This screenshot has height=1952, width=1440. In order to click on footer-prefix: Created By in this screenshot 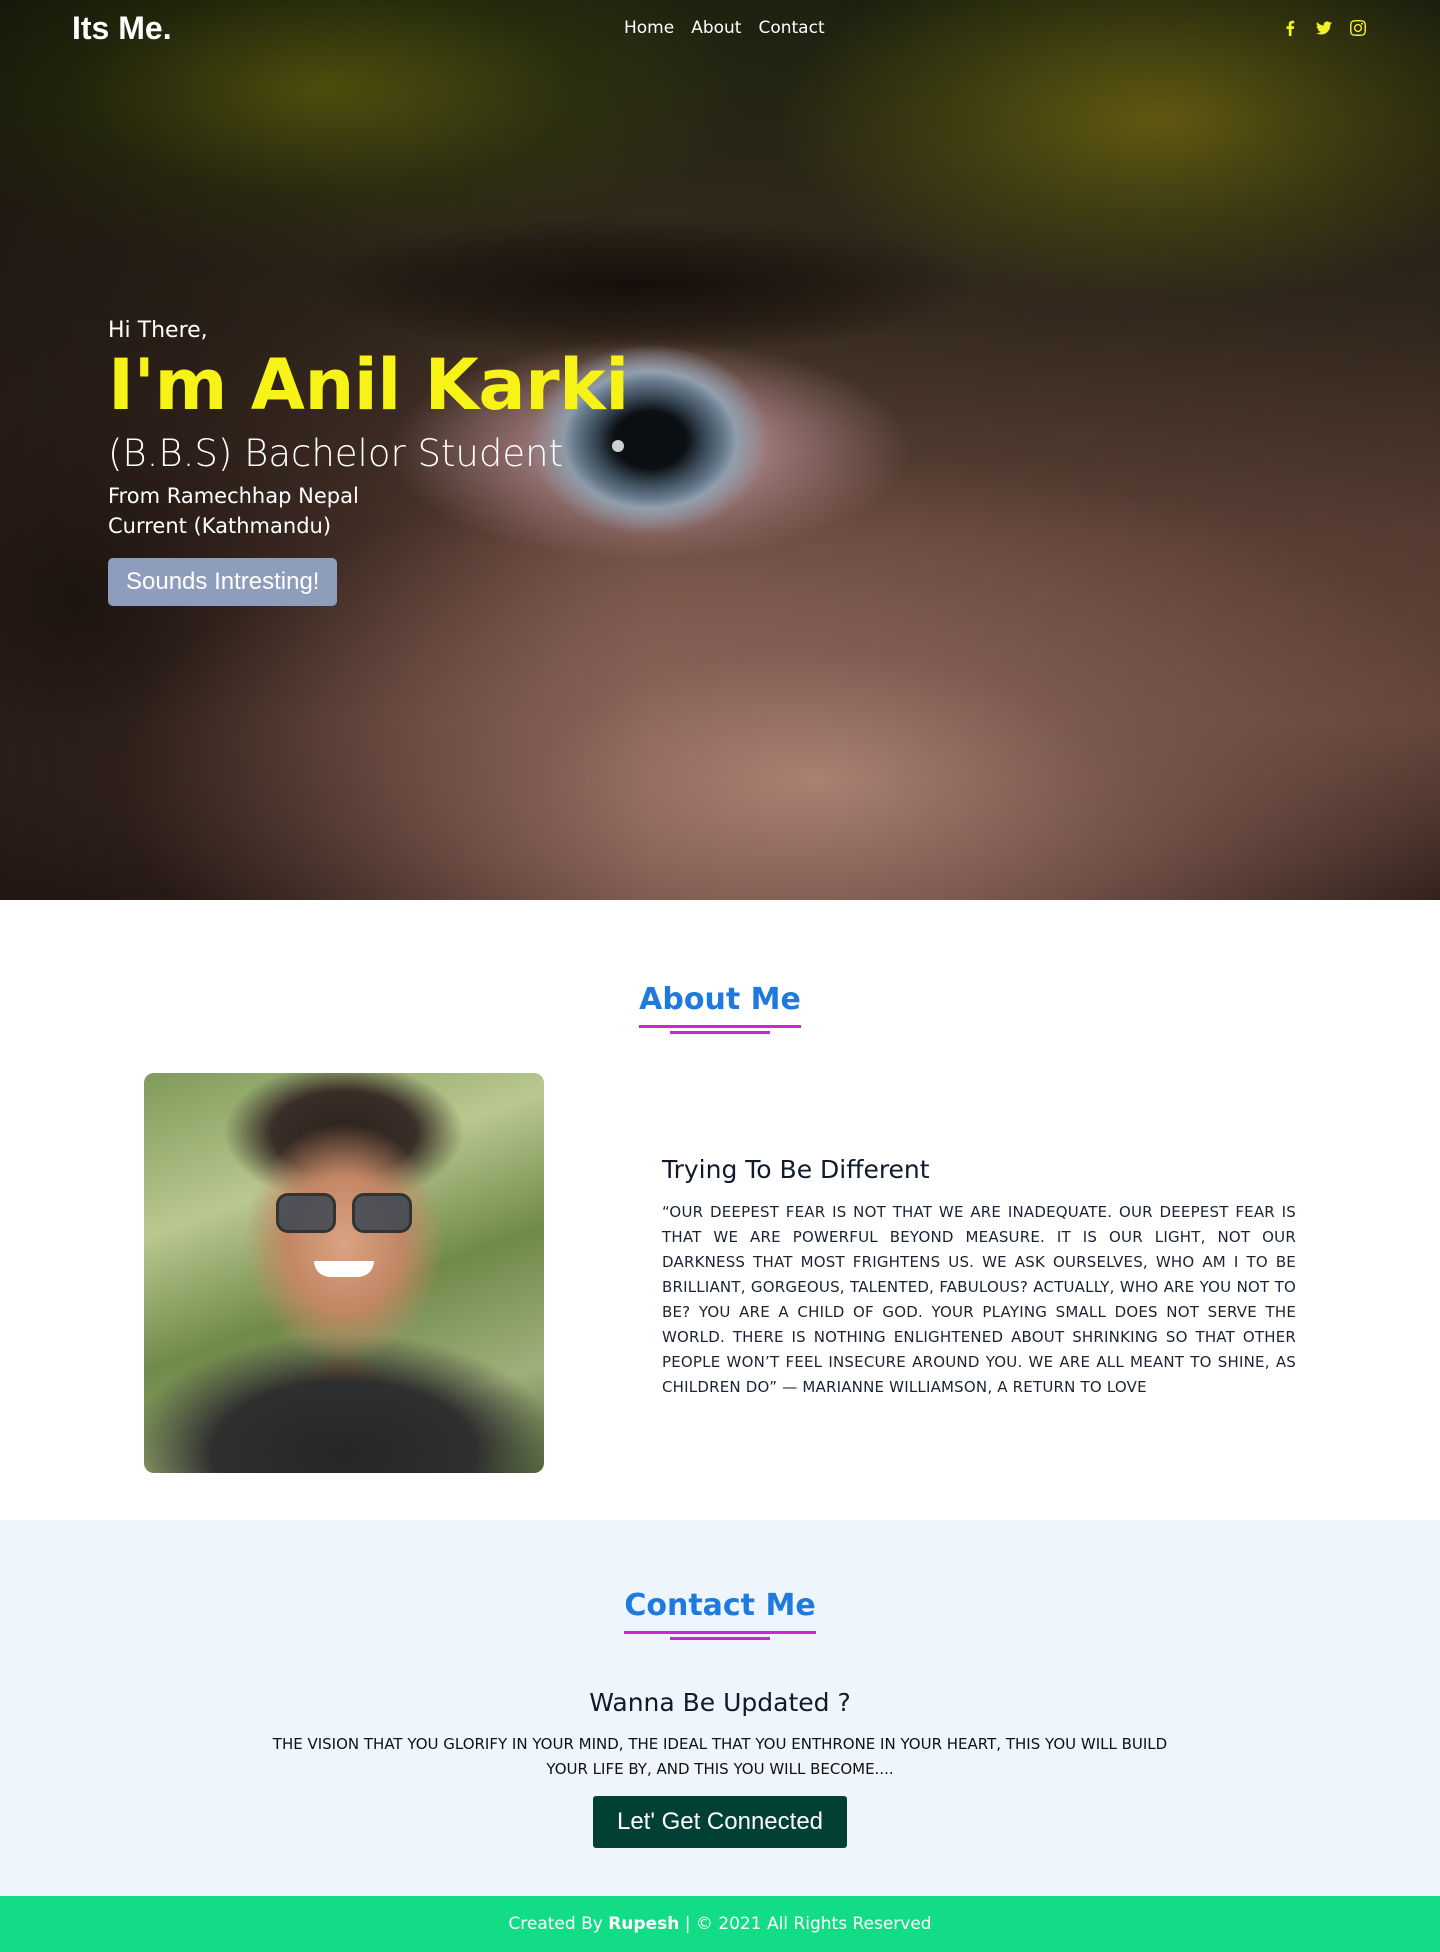, I will do `click(555, 1924)`.